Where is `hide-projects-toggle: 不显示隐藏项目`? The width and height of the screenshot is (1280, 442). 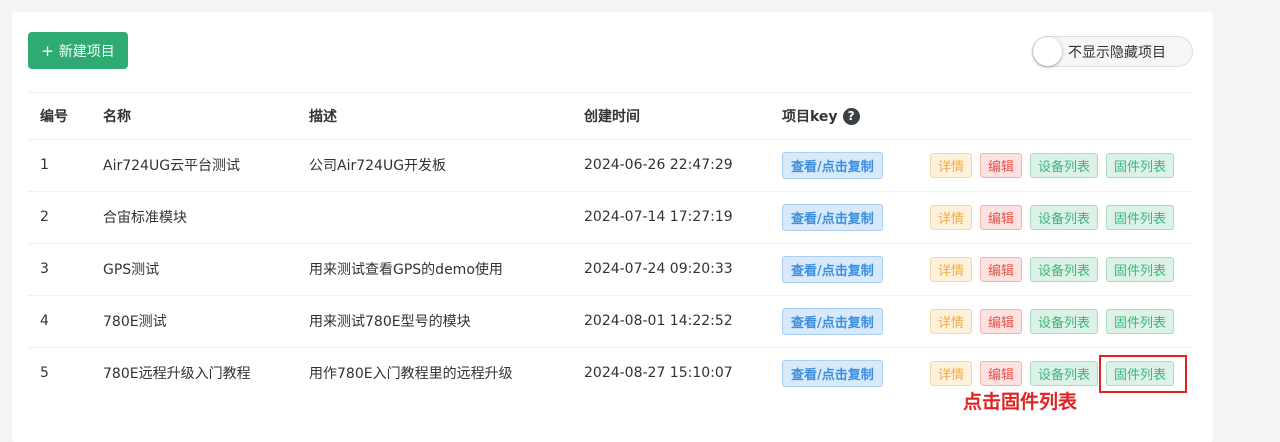
hide-projects-toggle: 不显示隐藏项目 is located at coordinates (1112, 51).